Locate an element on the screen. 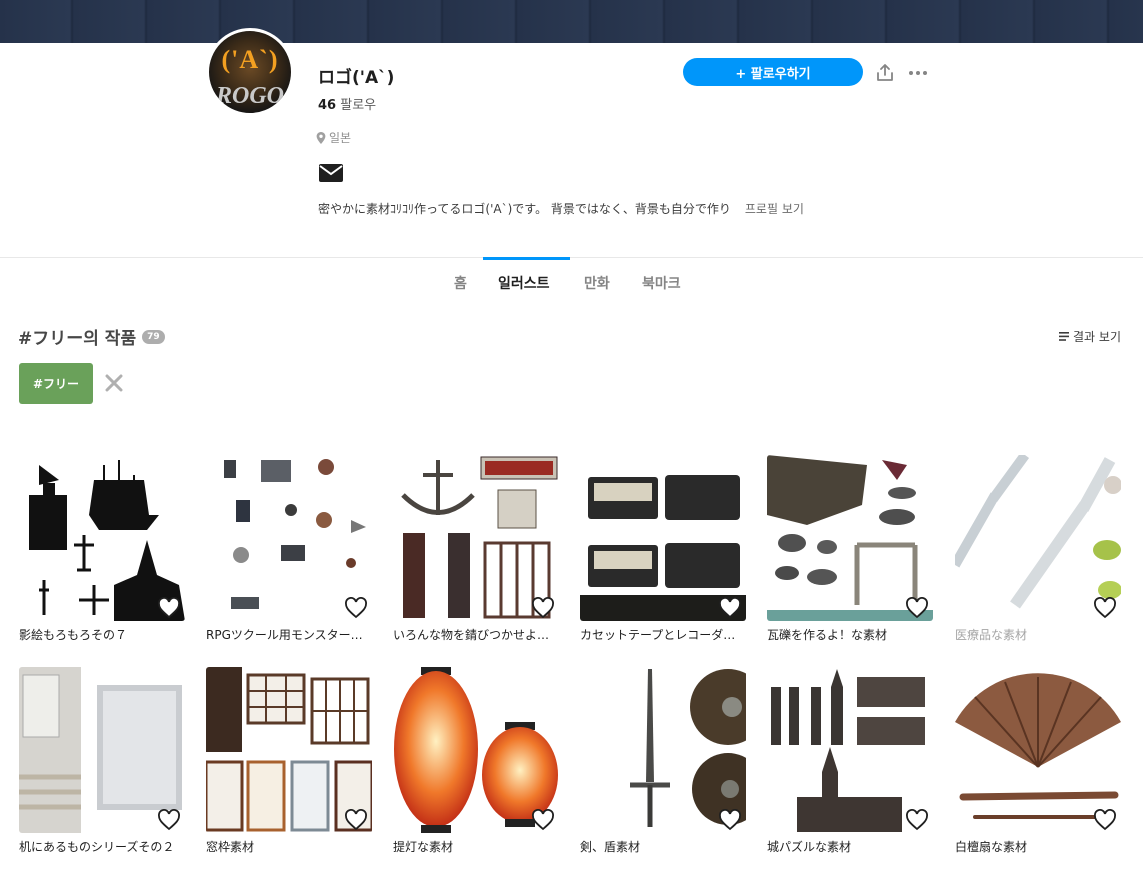 Image resolution: width=1143 pixels, height=872 pixels. avatar-text-top: ('A`) is located at coordinates (250, 59).